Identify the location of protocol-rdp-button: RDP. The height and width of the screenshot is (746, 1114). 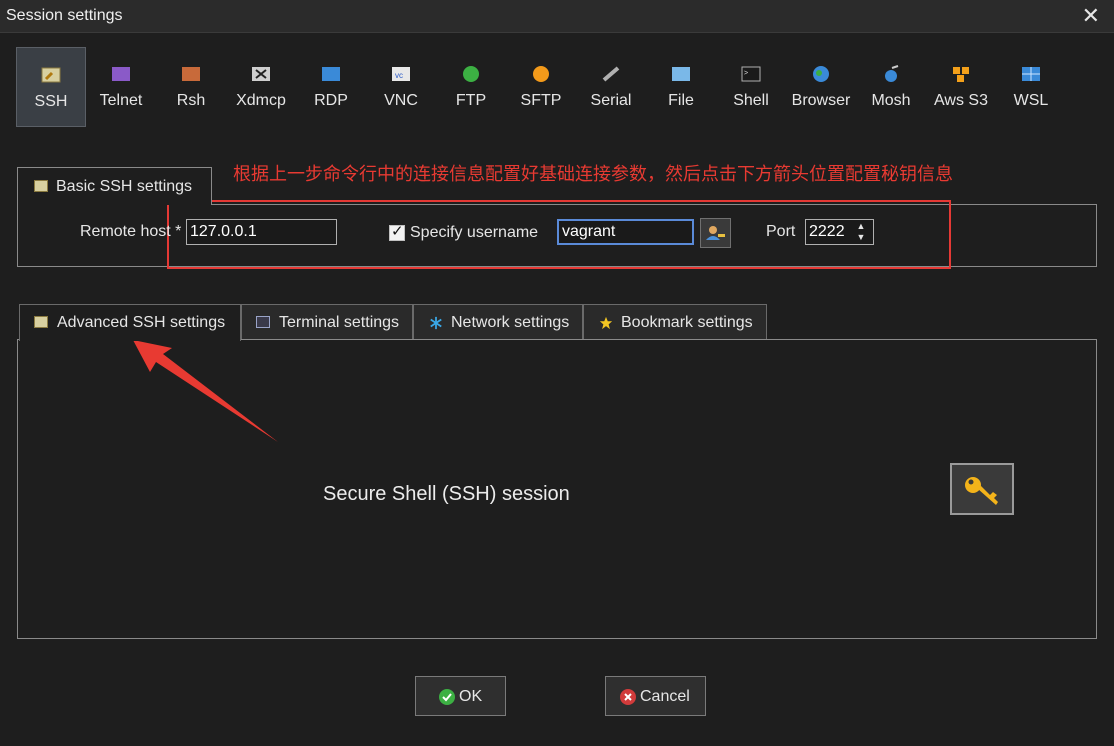
(331, 87).